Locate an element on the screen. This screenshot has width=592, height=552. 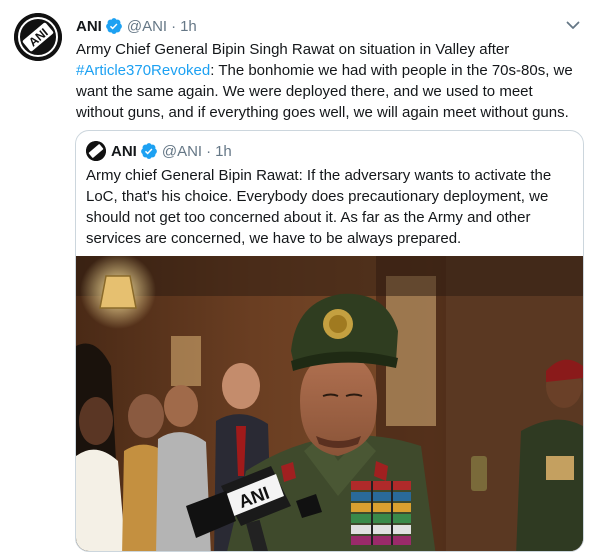
quoted-author-handle: @ANI is located at coordinates (182, 151).